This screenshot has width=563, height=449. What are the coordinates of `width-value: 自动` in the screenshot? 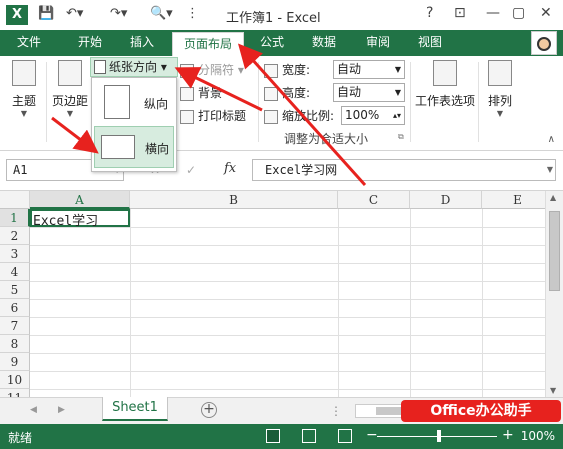 It's located at (349, 69).